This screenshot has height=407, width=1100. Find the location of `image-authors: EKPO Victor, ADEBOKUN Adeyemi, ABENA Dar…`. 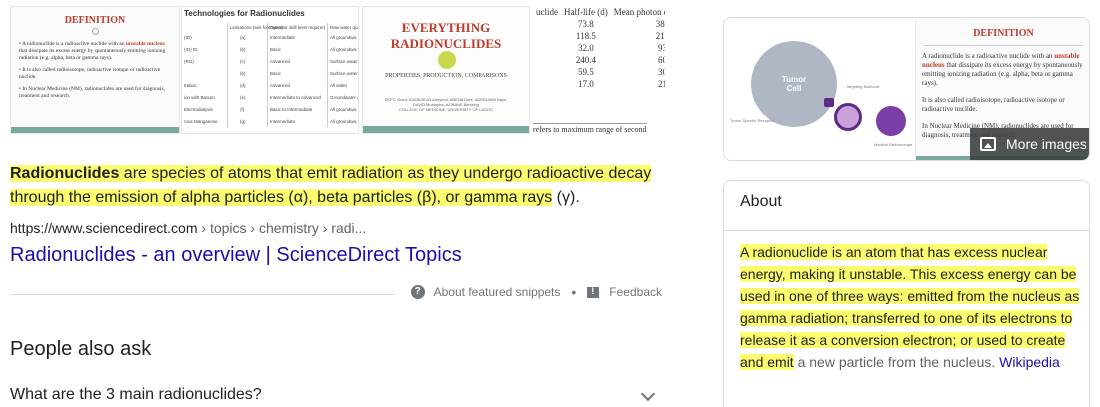

image-authors: EKPO Victor, ADEBOKUN Adeyemi, ABENA Dar… is located at coordinates (446, 104).